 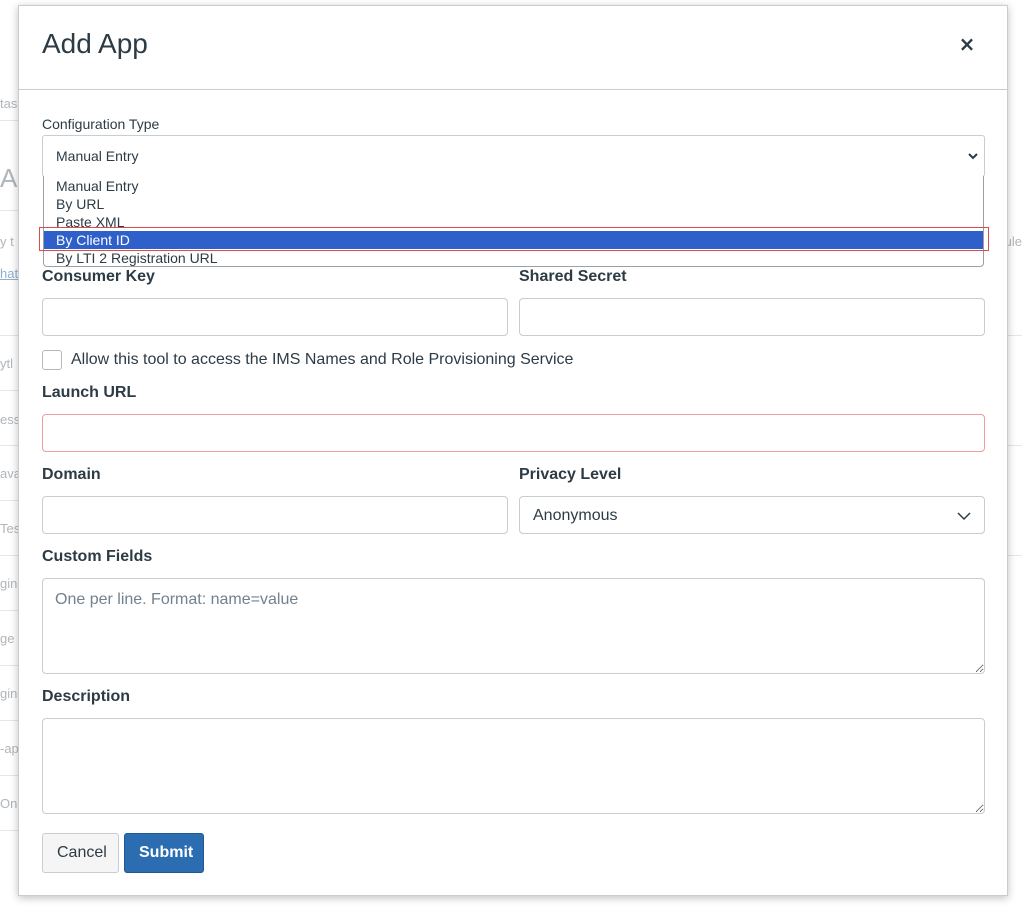 I want to click on dropdown-option-by-client-id: By Client ID, so click(x=513, y=240).